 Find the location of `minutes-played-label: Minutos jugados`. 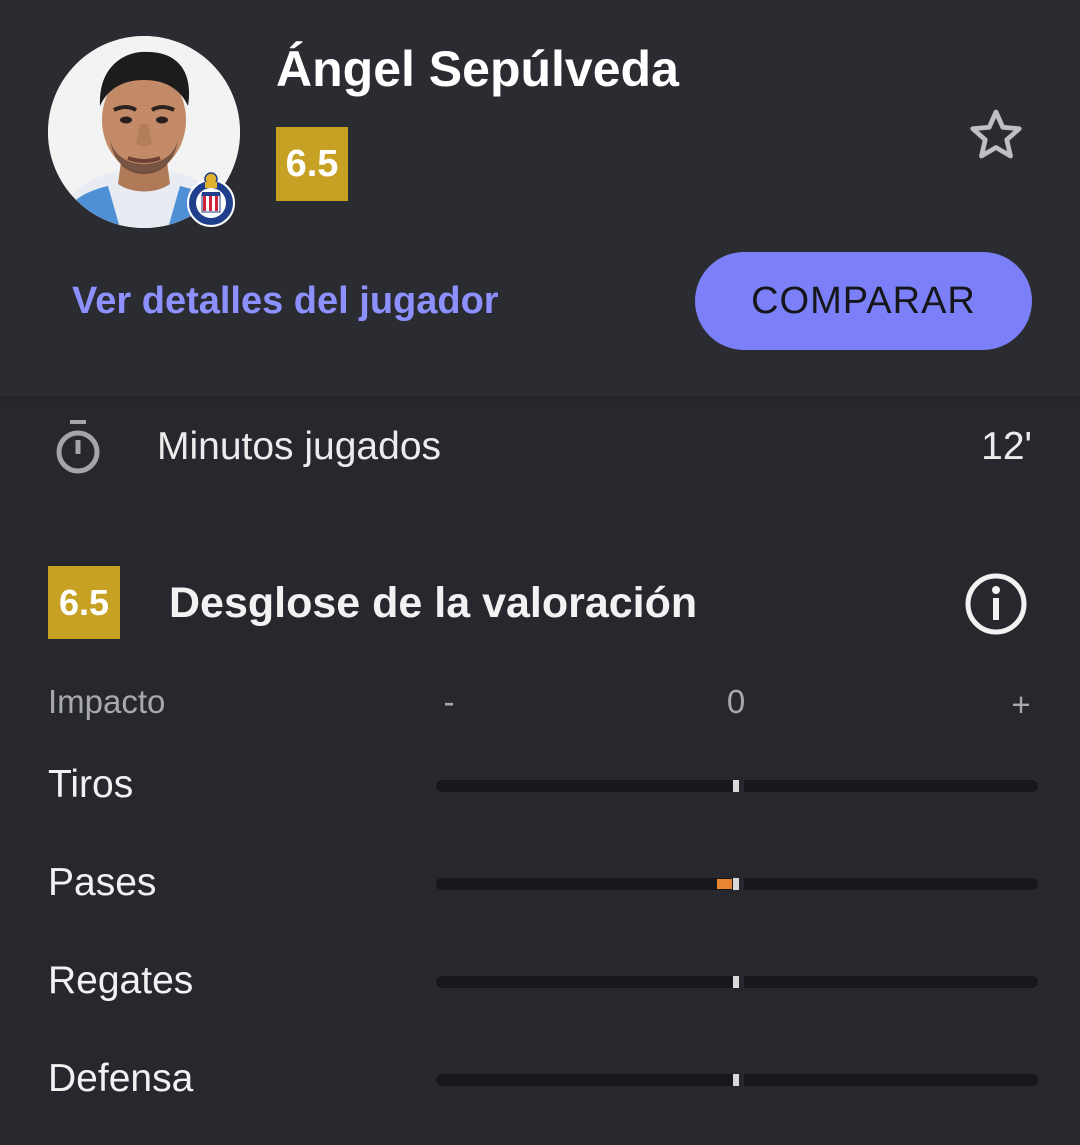

minutes-played-label: Minutos jugados is located at coordinates (299, 446).